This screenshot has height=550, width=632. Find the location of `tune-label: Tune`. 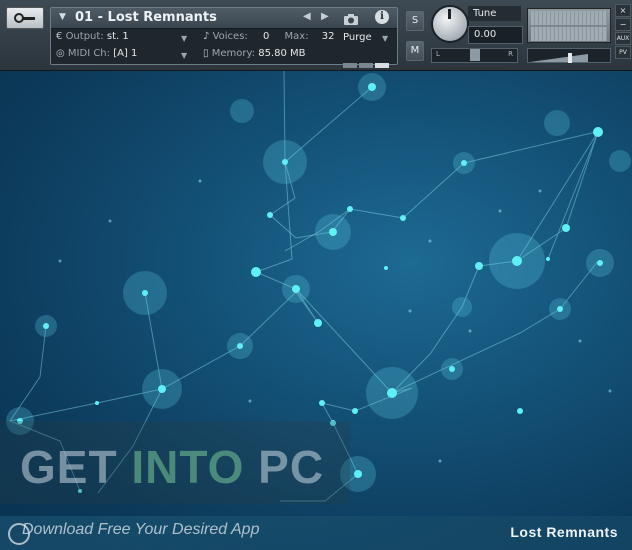

tune-label: Tune is located at coordinates (494, 13).